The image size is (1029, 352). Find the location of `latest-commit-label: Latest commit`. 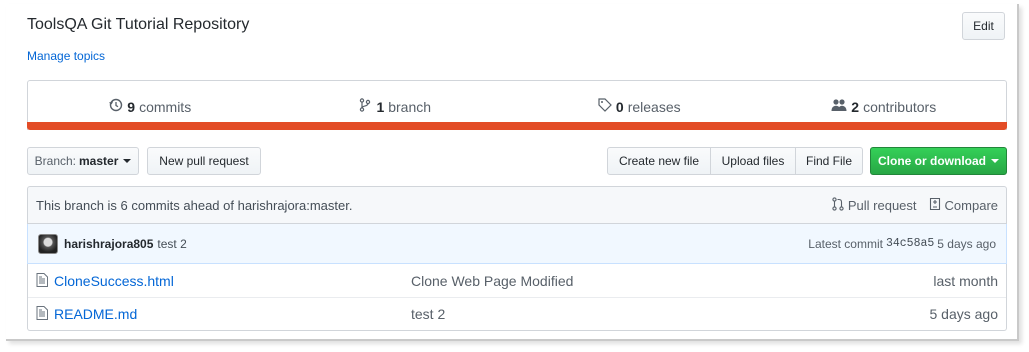

latest-commit-label: Latest commit is located at coordinates (845, 243).